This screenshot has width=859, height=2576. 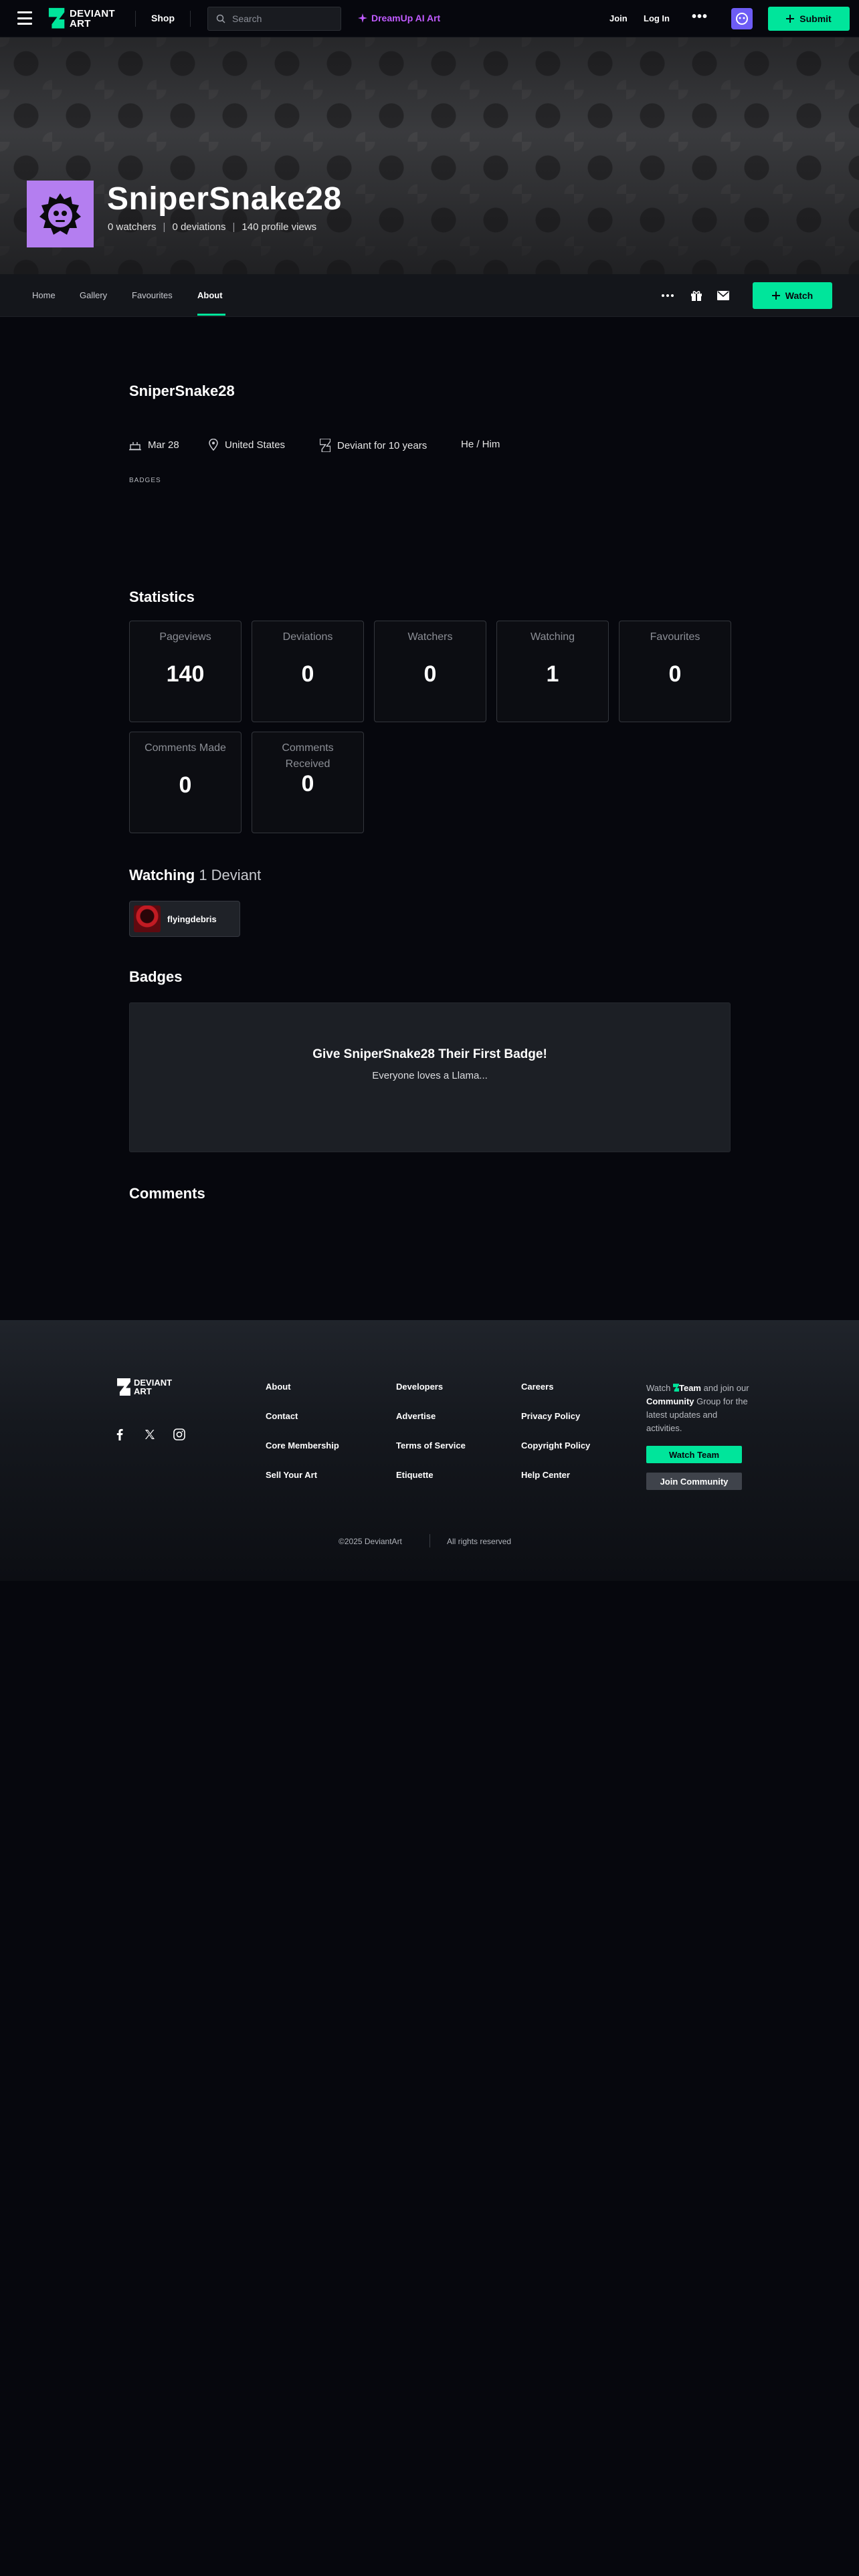 I want to click on stat-card-comments-made: Comments Made 0, so click(x=185, y=782).